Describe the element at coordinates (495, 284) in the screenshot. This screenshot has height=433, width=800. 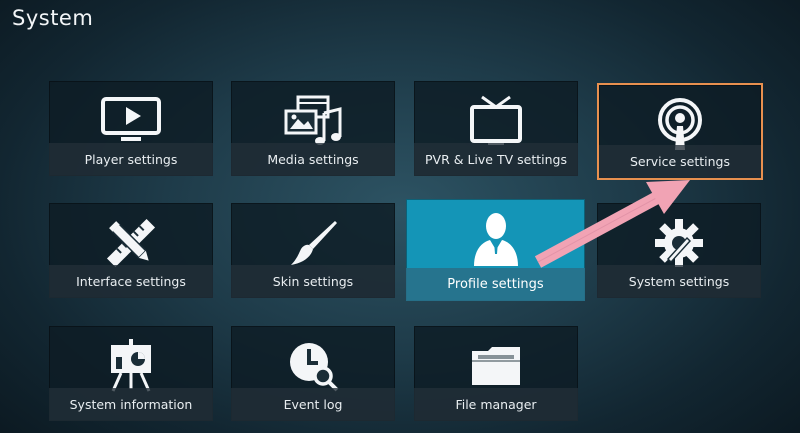
I see `tile-label: Profile settings` at that location.